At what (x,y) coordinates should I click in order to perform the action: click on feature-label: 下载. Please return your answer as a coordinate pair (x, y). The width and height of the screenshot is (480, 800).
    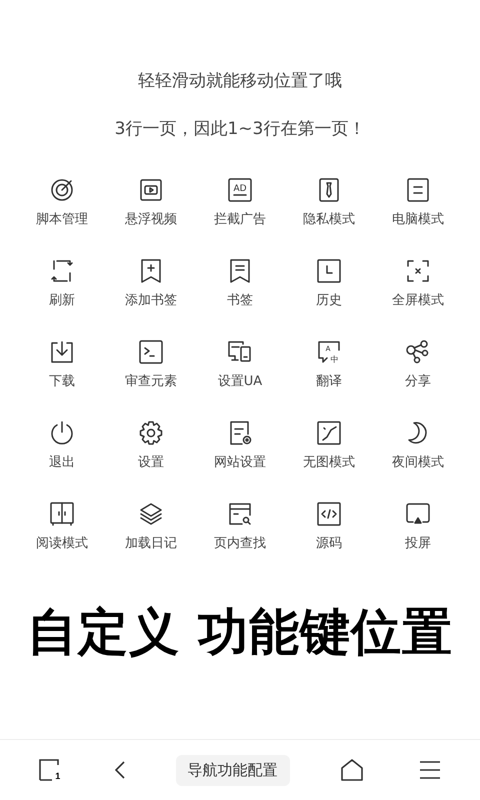
    Looking at the image, I should click on (62, 382).